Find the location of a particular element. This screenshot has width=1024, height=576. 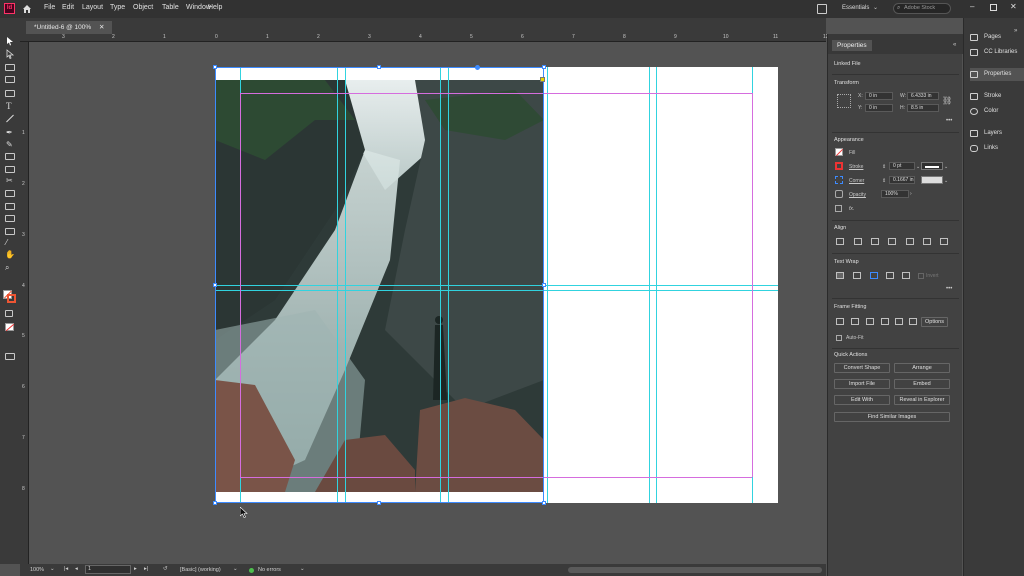

dock-item-links: Links is located at coordinates (997, 148).